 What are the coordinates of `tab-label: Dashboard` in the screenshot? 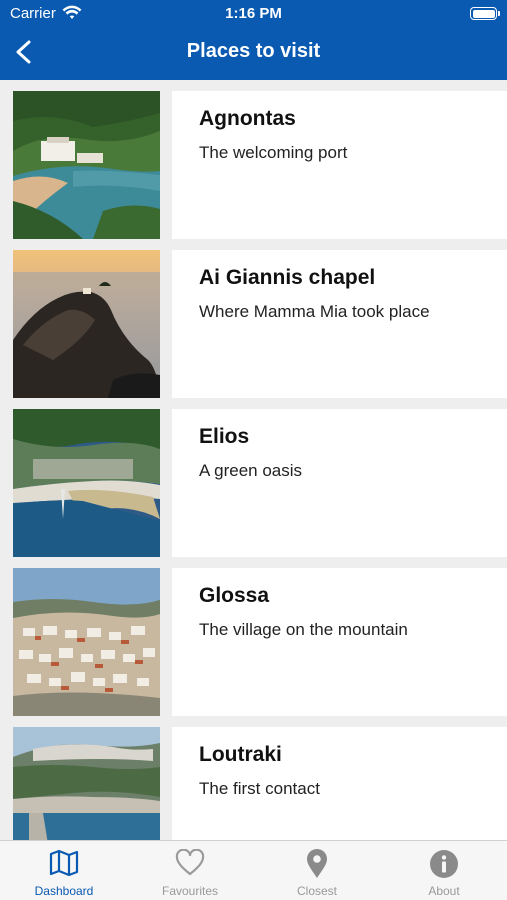 It's located at (64, 891).